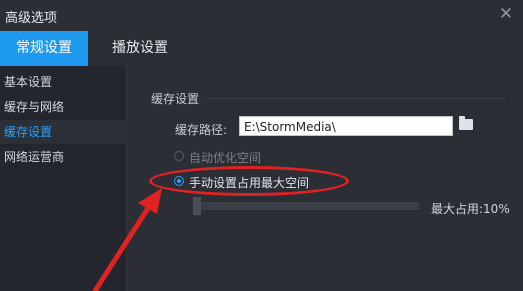 The image size is (523, 291). I want to click on sidebar-item-cache-settings: 缓存设置, so click(63, 132).